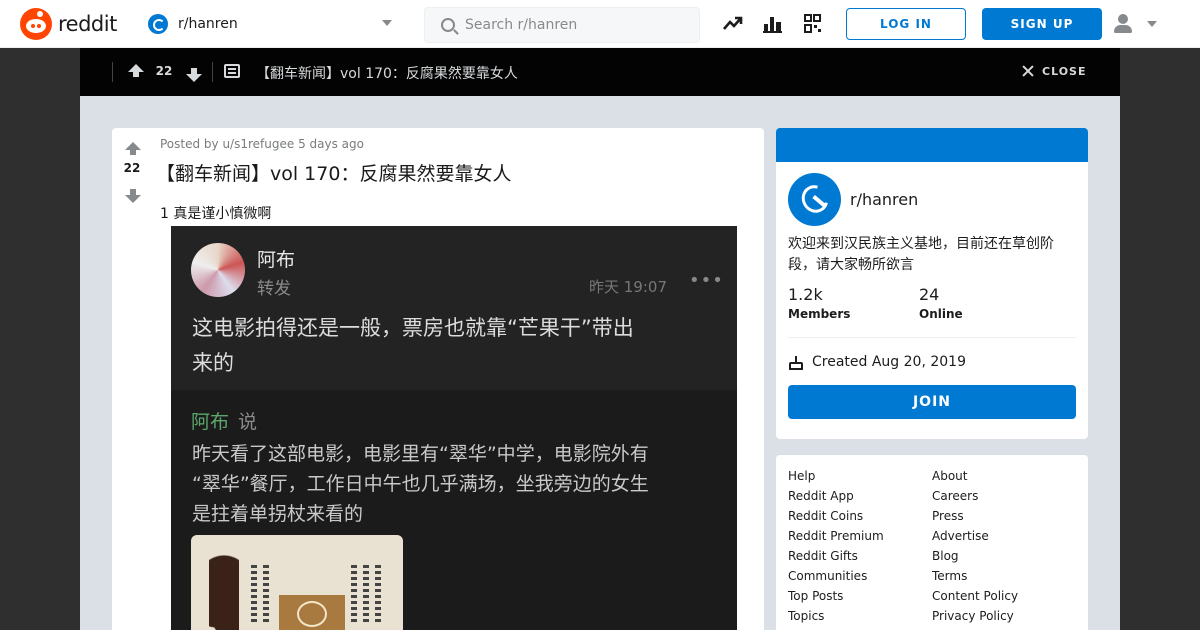  What do you see at coordinates (1064, 71) in the screenshot?
I see `close-button: CLOSE` at bounding box center [1064, 71].